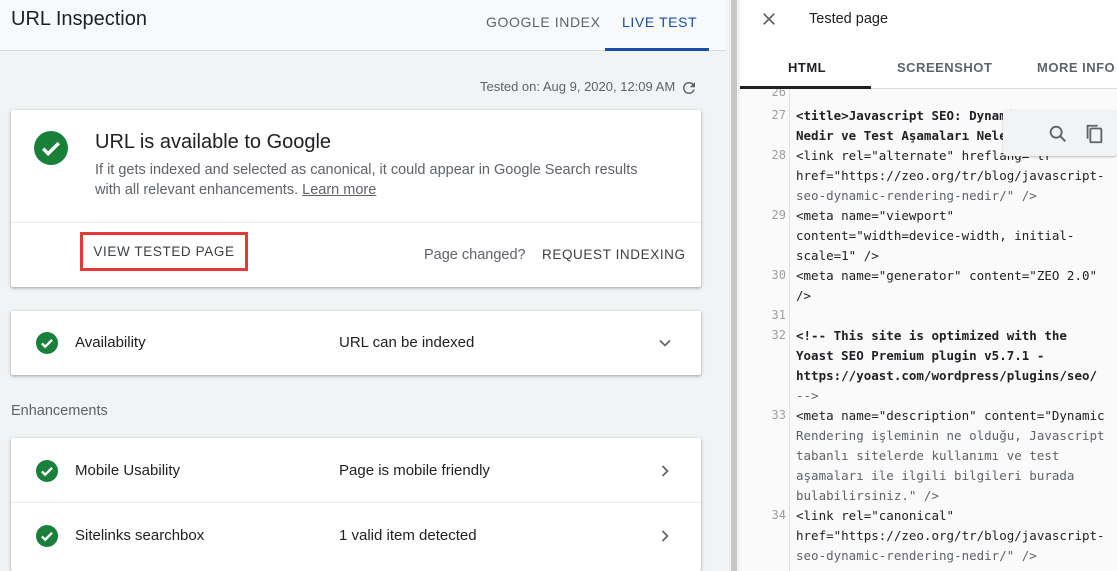 The image size is (1117, 571). What do you see at coordinates (339, 190) in the screenshot?
I see `learn-more-link: Learn more` at bounding box center [339, 190].